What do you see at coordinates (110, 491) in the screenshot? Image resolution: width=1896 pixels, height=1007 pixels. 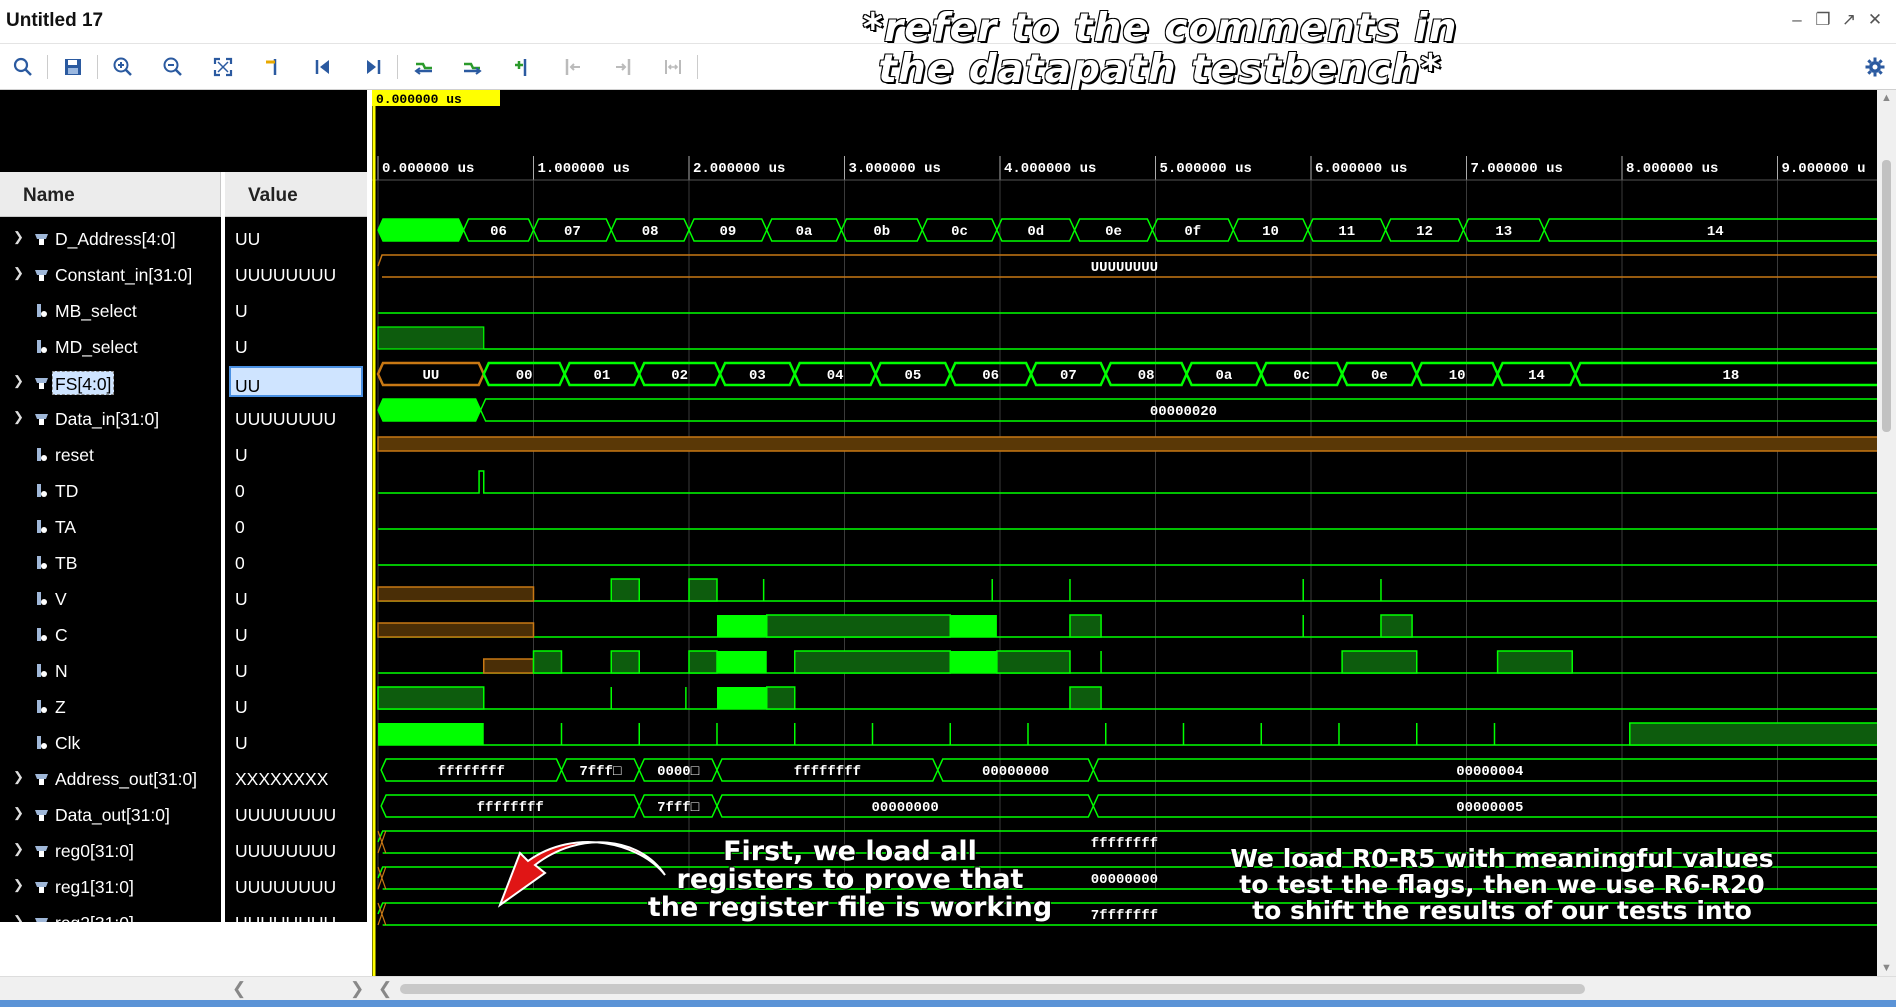 I see `signal-row: TD` at bounding box center [110, 491].